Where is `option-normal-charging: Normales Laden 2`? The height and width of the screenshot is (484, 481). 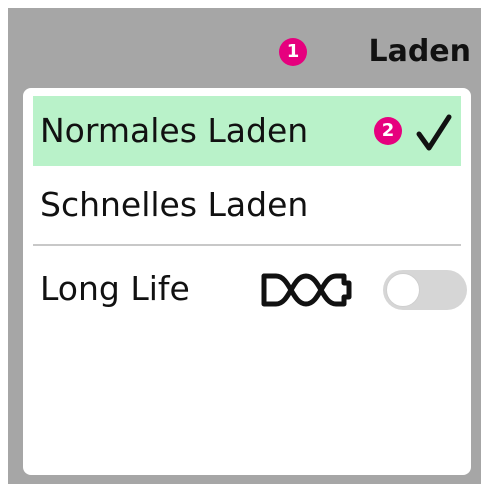 option-normal-charging: Normales Laden 2 is located at coordinates (247, 131).